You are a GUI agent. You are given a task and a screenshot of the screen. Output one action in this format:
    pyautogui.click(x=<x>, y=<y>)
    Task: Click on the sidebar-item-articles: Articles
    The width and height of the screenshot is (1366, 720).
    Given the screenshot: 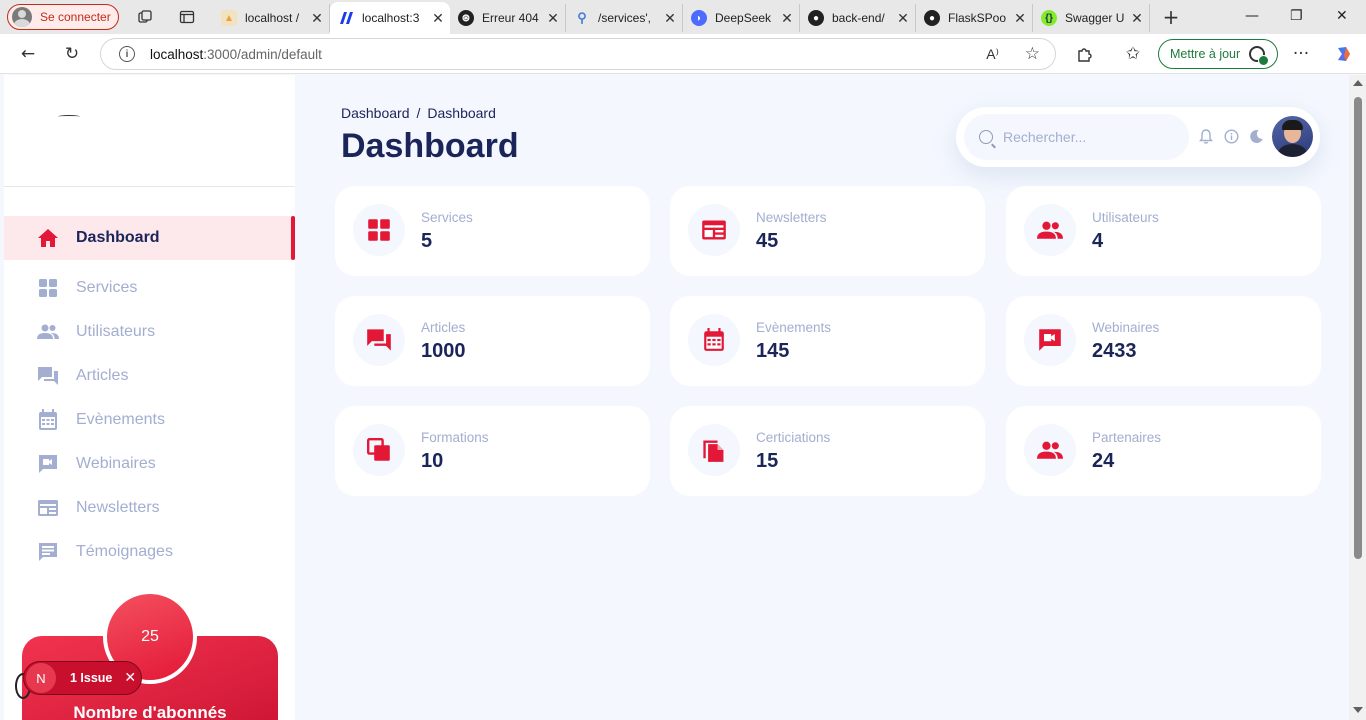 What is the action you would take?
    pyautogui.click(x=149, y=376)
    